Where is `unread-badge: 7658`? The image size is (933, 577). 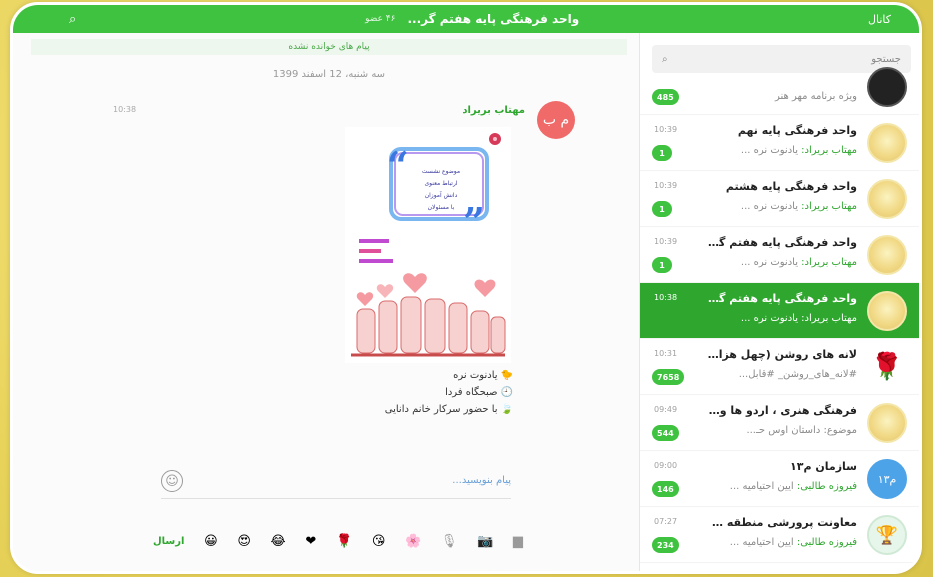 unread-badge: 7658 is located at coordinates (668, 377).